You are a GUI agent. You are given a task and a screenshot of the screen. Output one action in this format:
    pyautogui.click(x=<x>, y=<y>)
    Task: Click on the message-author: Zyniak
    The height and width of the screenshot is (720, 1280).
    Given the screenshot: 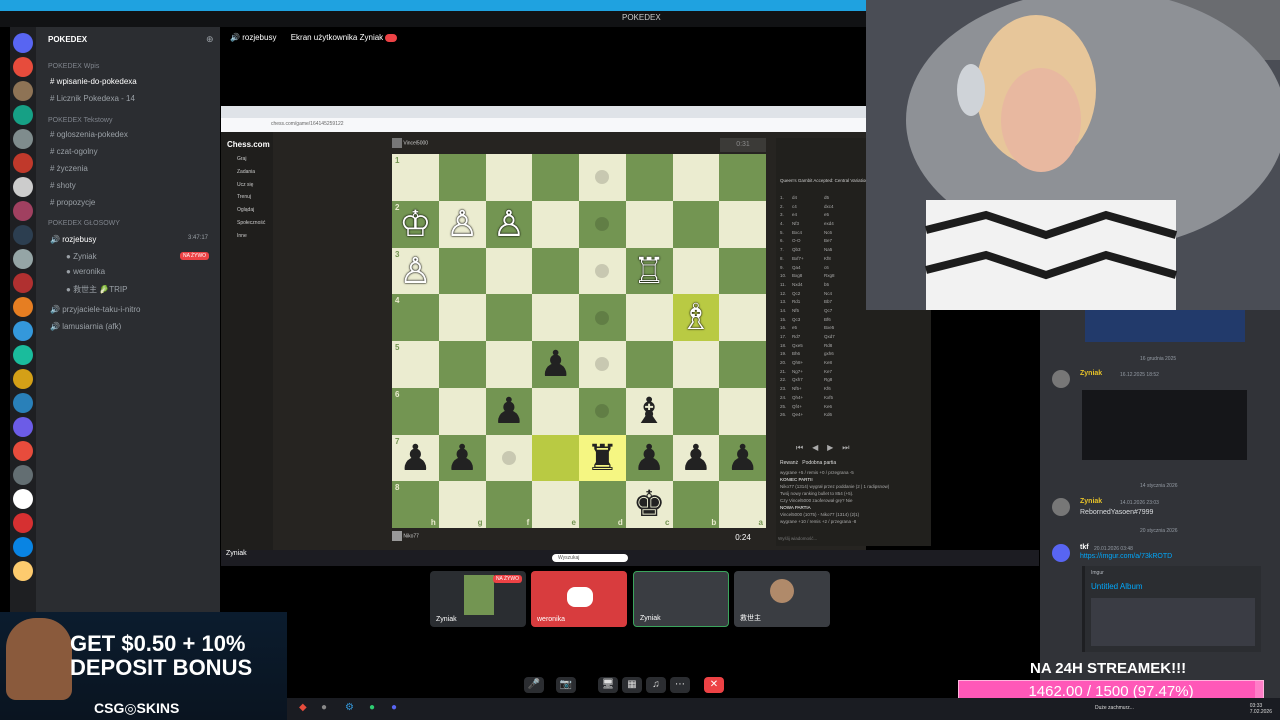 What is the action you would take?
    pyautogui.click(x=1091, y=501)
    